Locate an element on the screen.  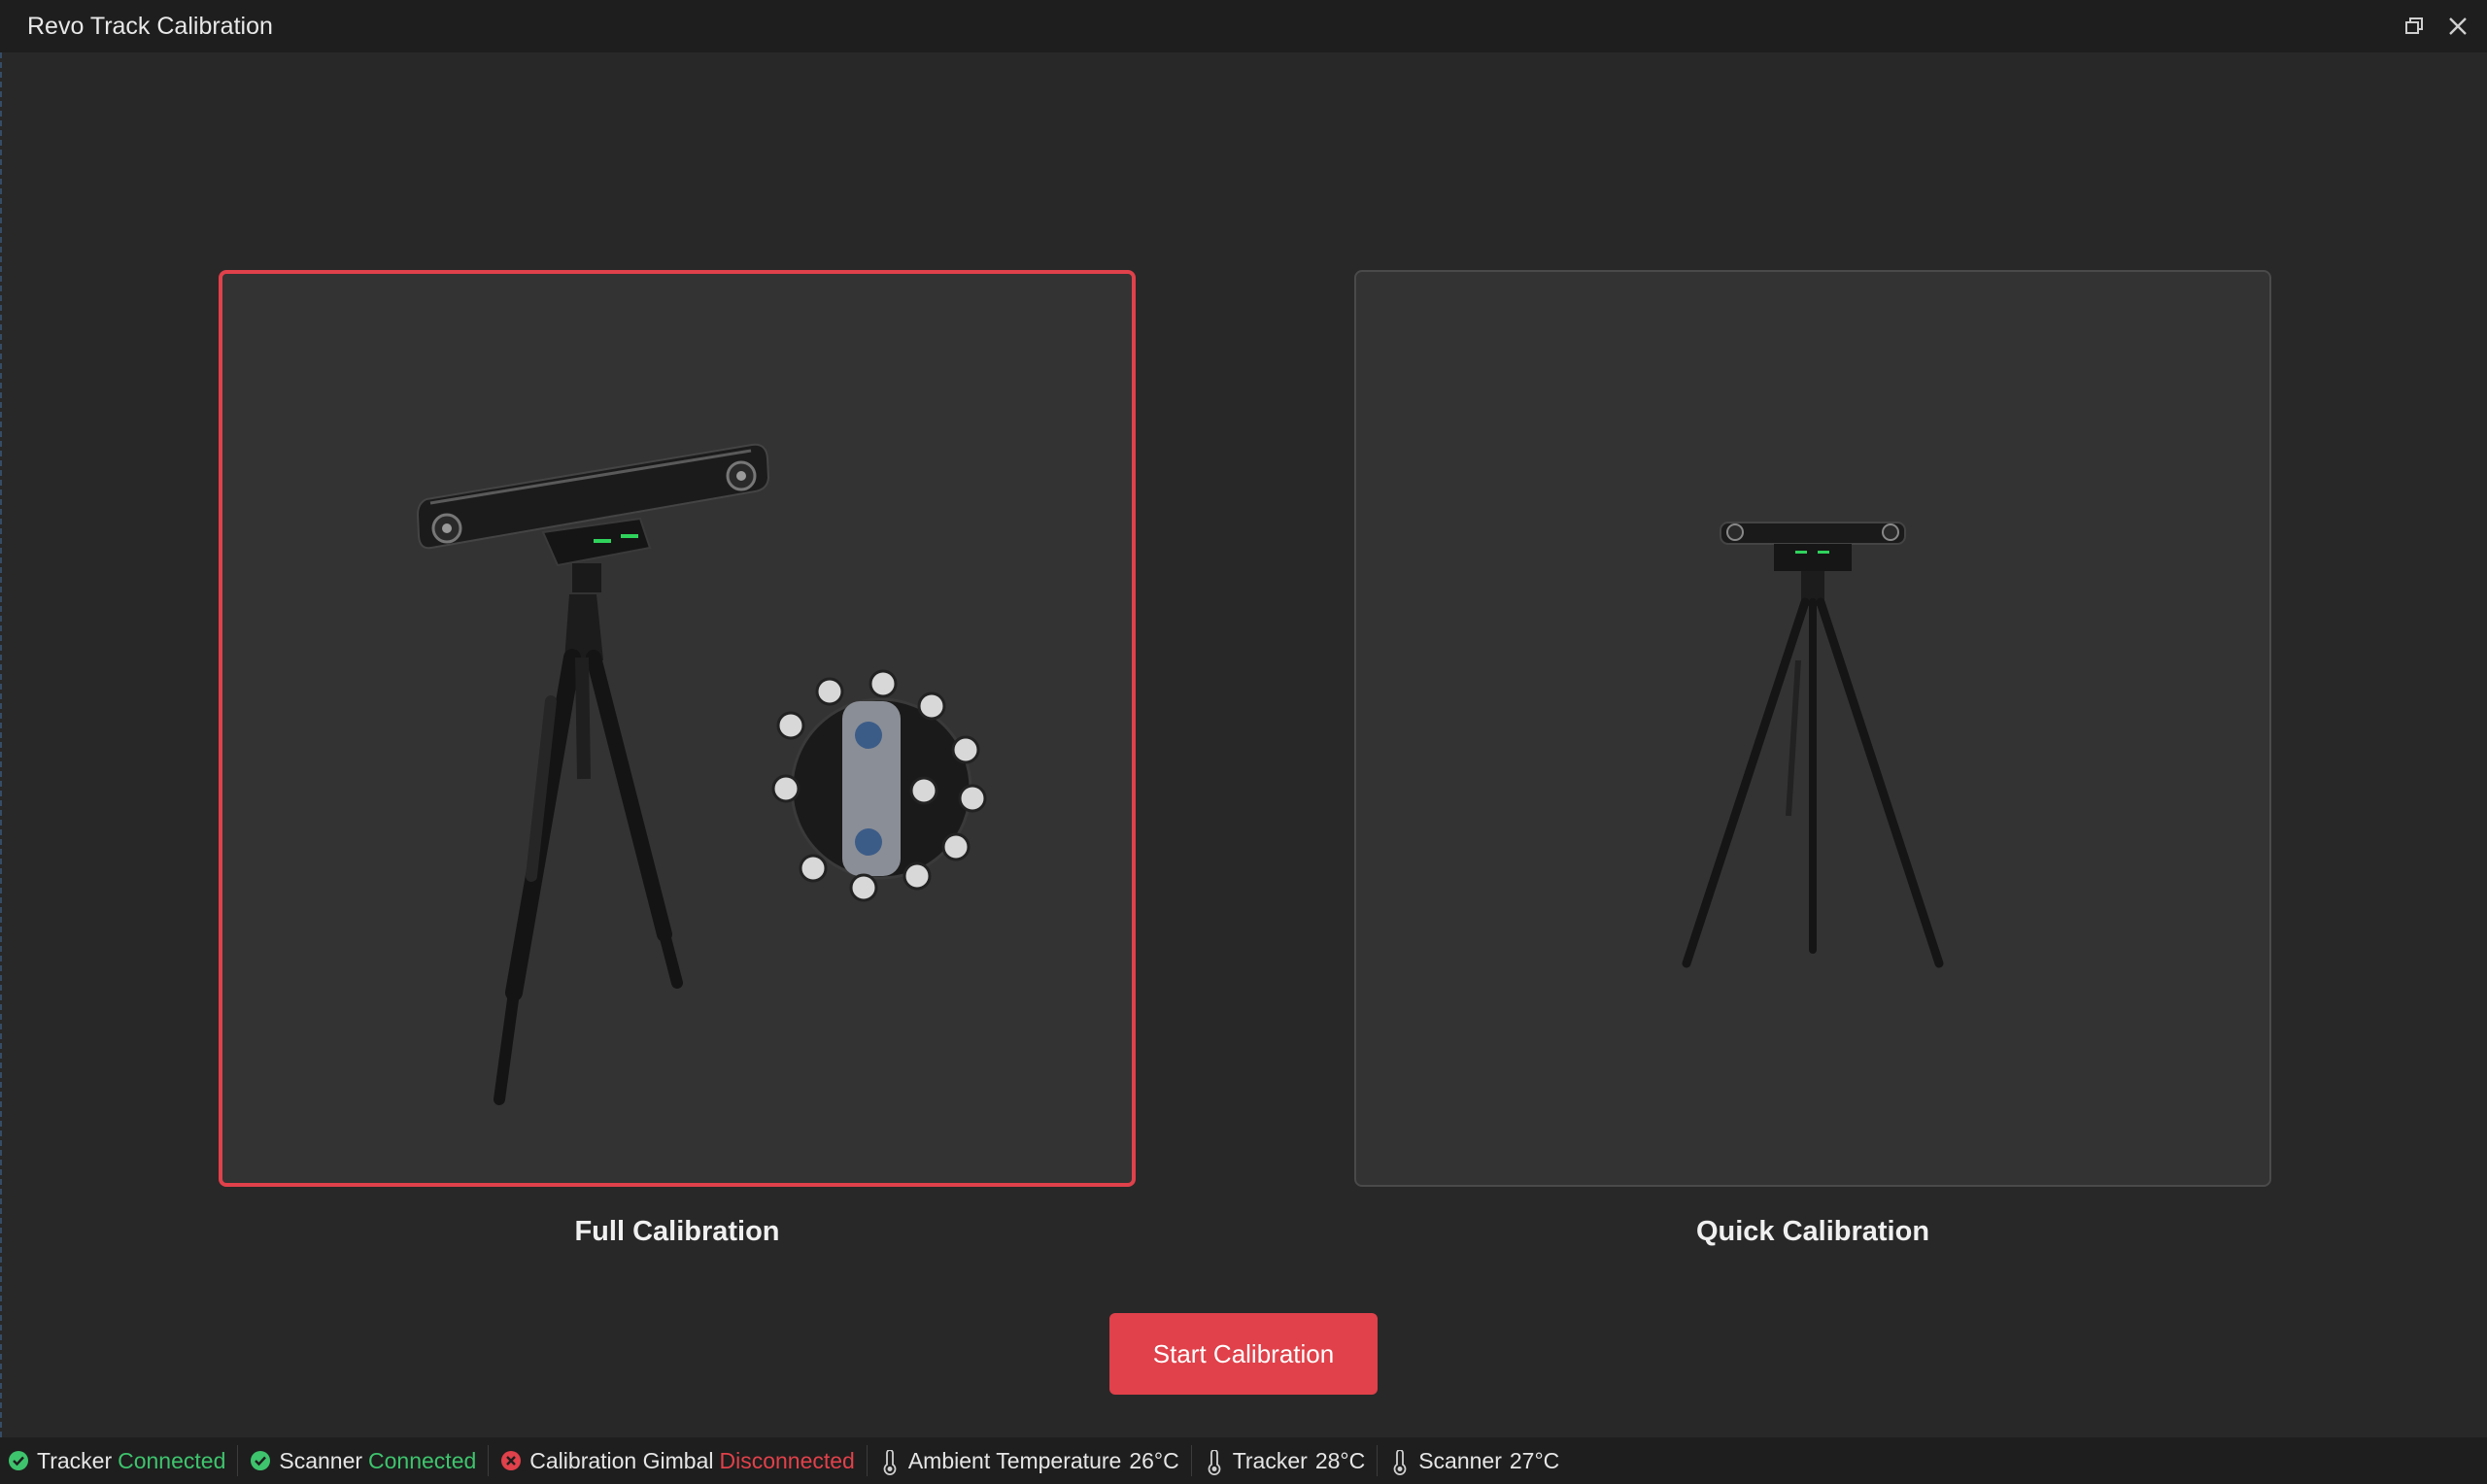
close-icon is located at coordinates (2458, 26).